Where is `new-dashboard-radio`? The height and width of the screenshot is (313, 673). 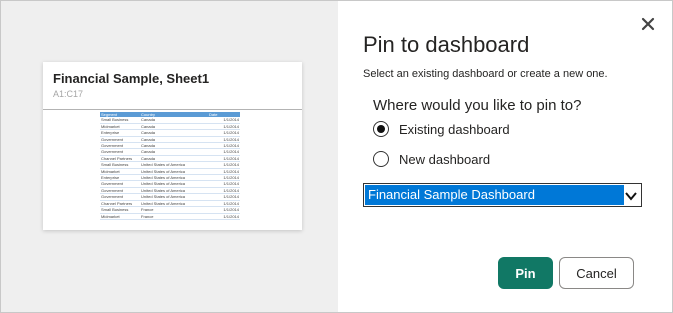
new-dashboard-radio is located at coordinates (381, 159).